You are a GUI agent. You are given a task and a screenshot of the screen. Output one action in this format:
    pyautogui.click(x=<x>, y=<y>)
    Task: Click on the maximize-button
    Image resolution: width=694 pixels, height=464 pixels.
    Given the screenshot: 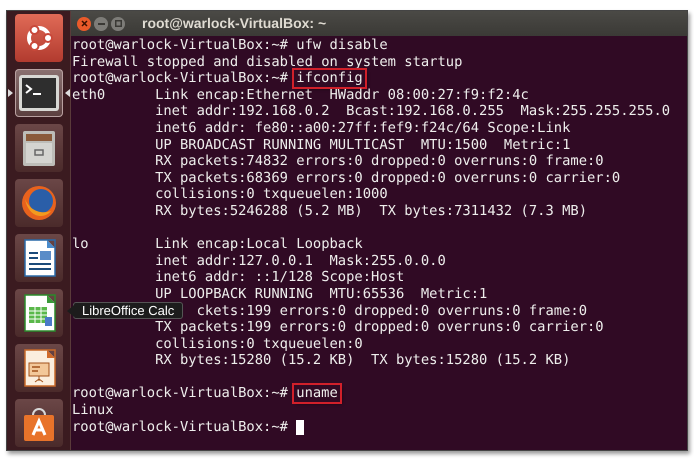 What is the action you would take?
    pyautogui.click(x=118, y=23)
    